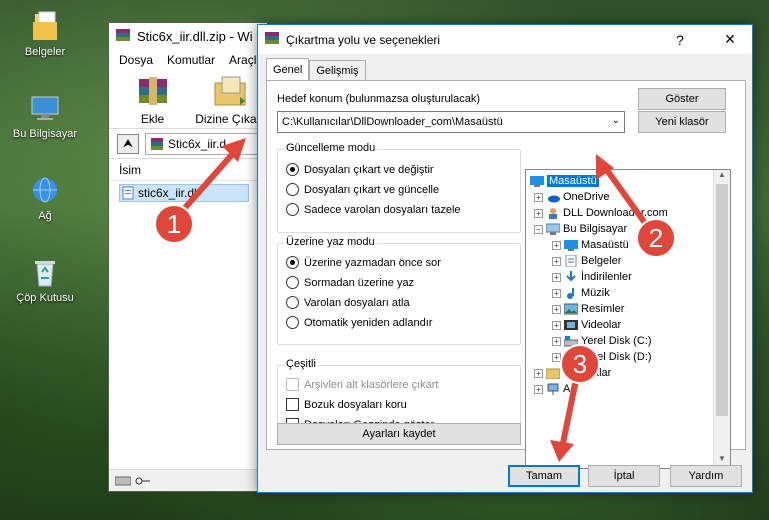  Describe the element at coordinates (505, 39) in the screenshot. I see `dialog-titlebar: Çıkartma yolu ve seçenekleri ? ✕` at that location.